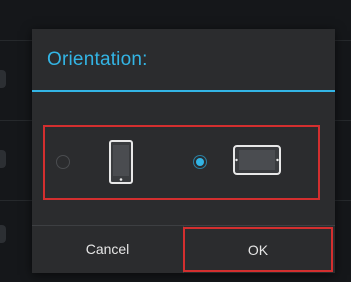 This screenshot has width=351, height=282. What do you see at coordinates (63, 162) in the screenshot?
I see `portrait-radio` at bounding box center [63, 162].